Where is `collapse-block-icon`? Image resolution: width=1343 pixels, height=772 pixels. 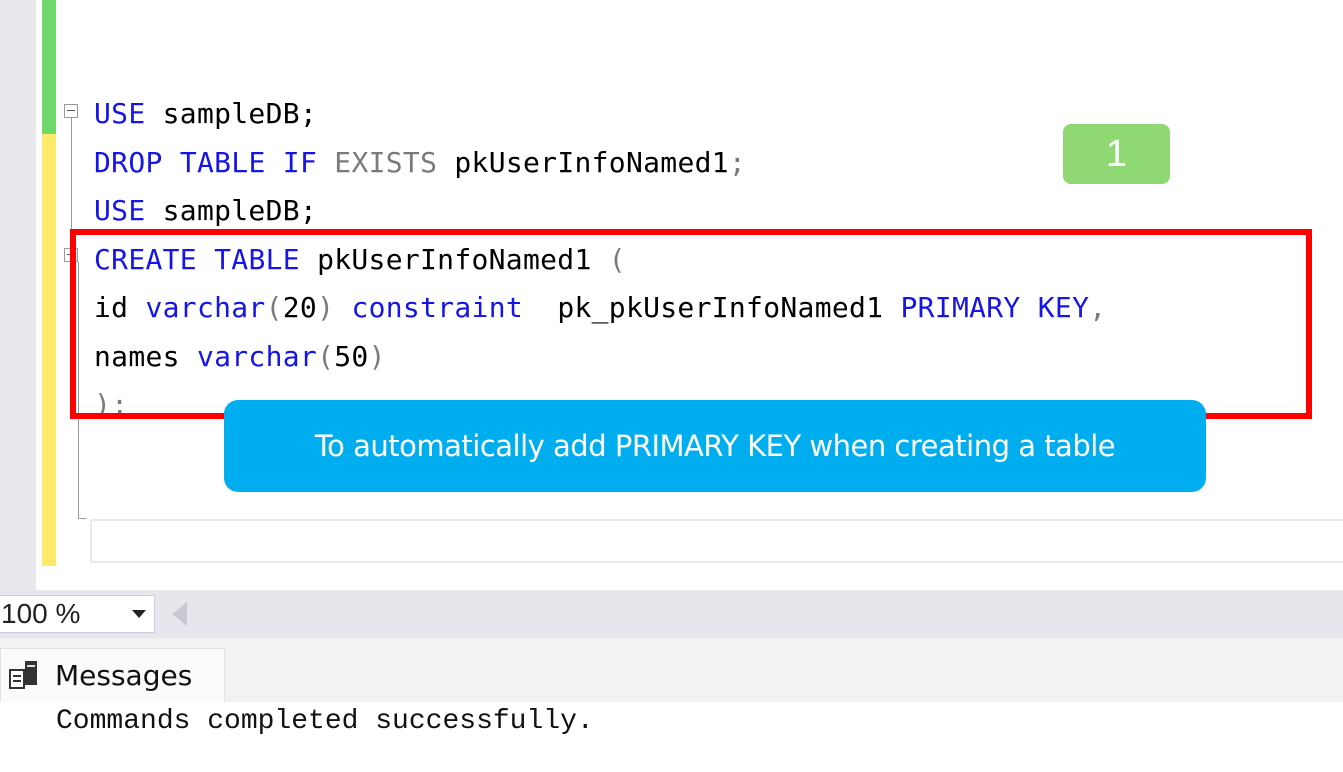 collapse-block-icon is located at coordinates (71, 111).